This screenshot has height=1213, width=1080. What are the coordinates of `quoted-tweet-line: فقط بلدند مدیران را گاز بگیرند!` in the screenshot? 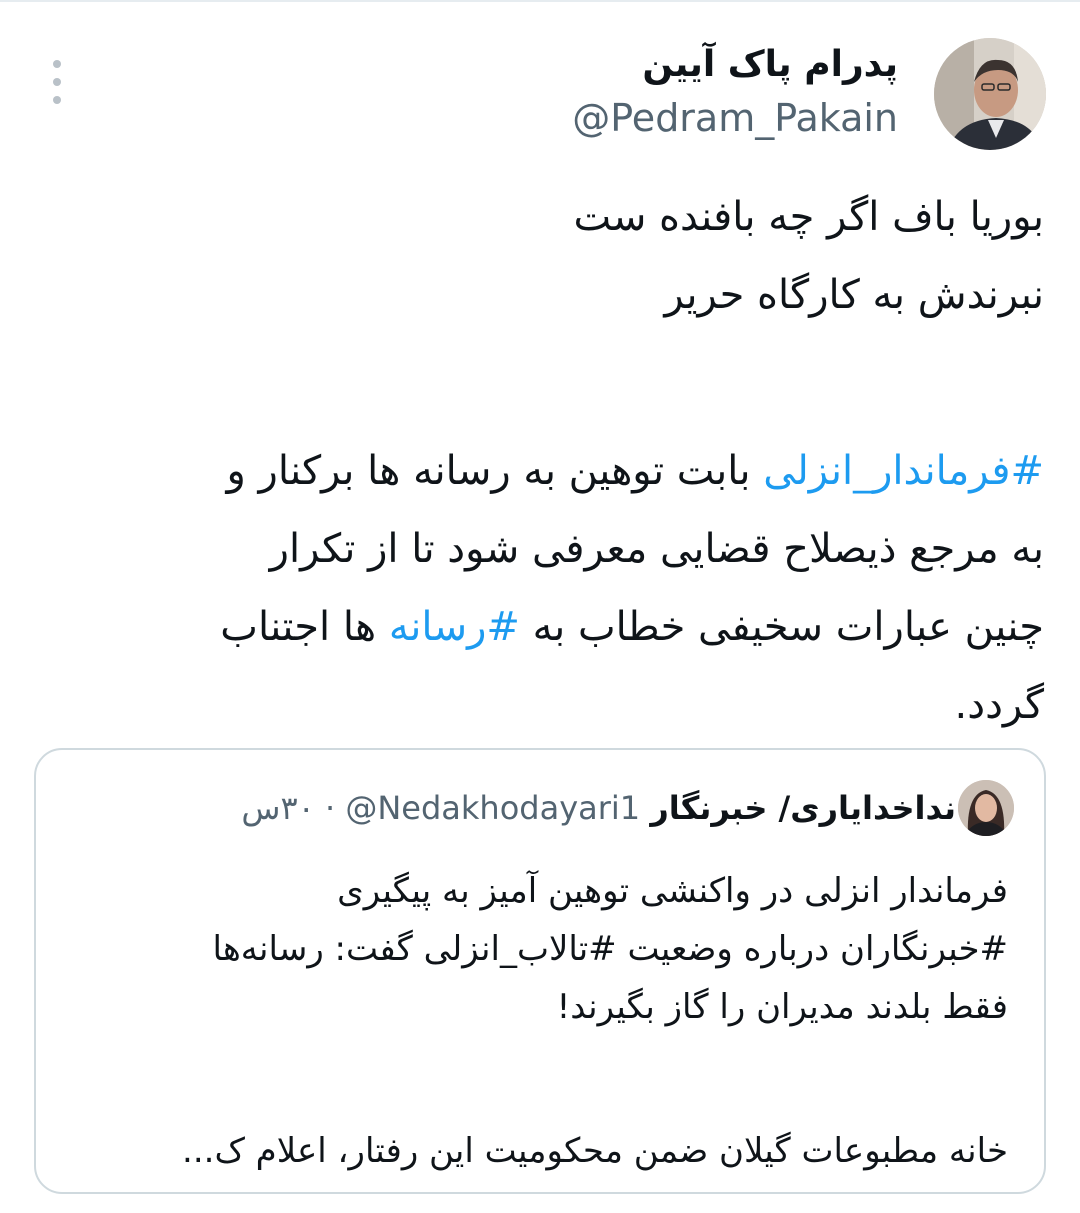 It's located at (782, 1007).